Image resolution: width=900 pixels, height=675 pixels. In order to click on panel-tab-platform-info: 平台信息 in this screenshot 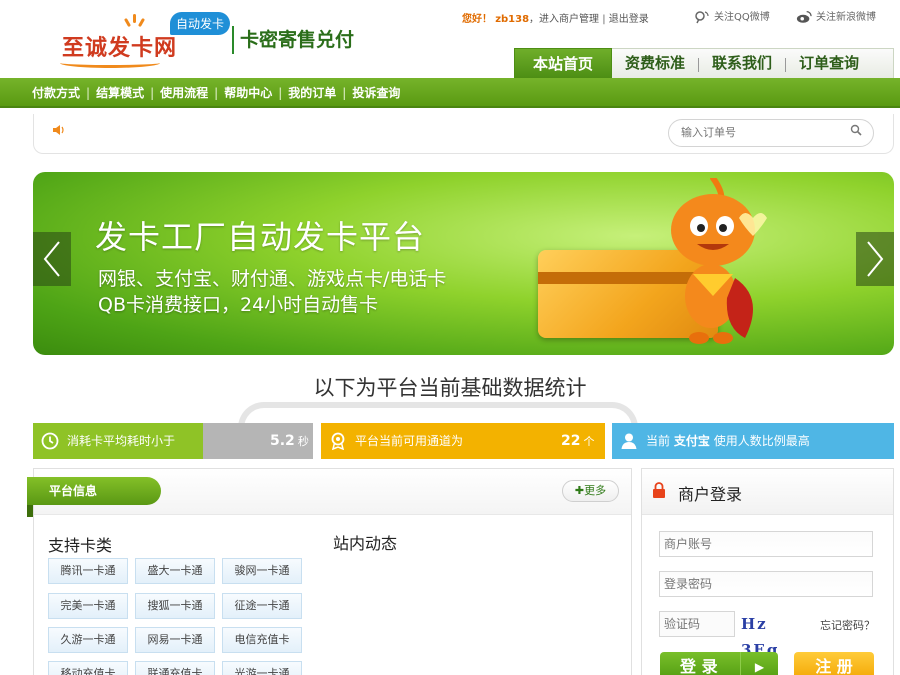, I will do `click(94, 491)`.